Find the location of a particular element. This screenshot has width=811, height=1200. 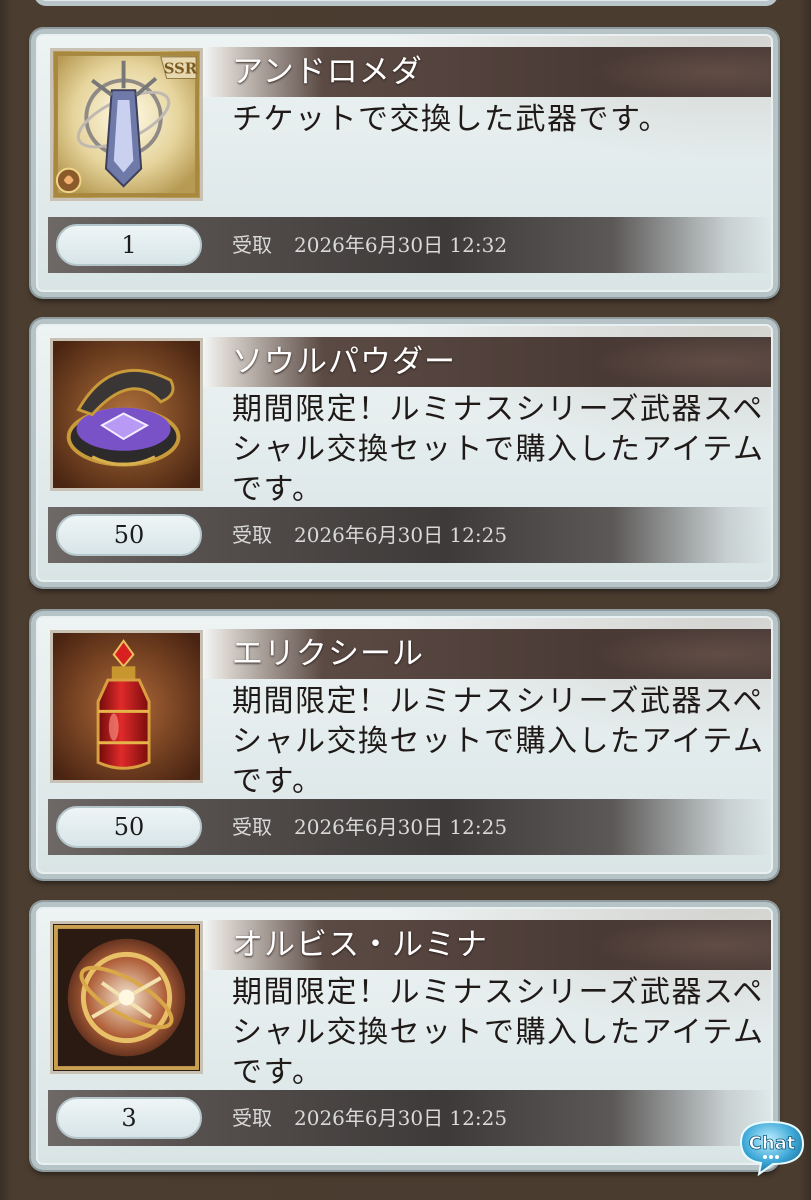

chat-button: Chat is located at coordinates (771, 1147).